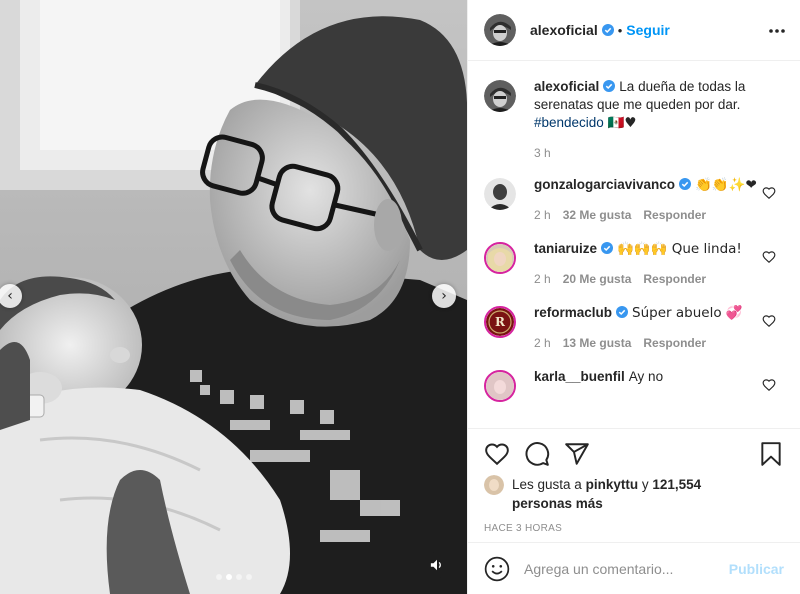  Describe the element at coordinates (648, 30) in the screenshot. I see `follow-button: Seguir` at that location.